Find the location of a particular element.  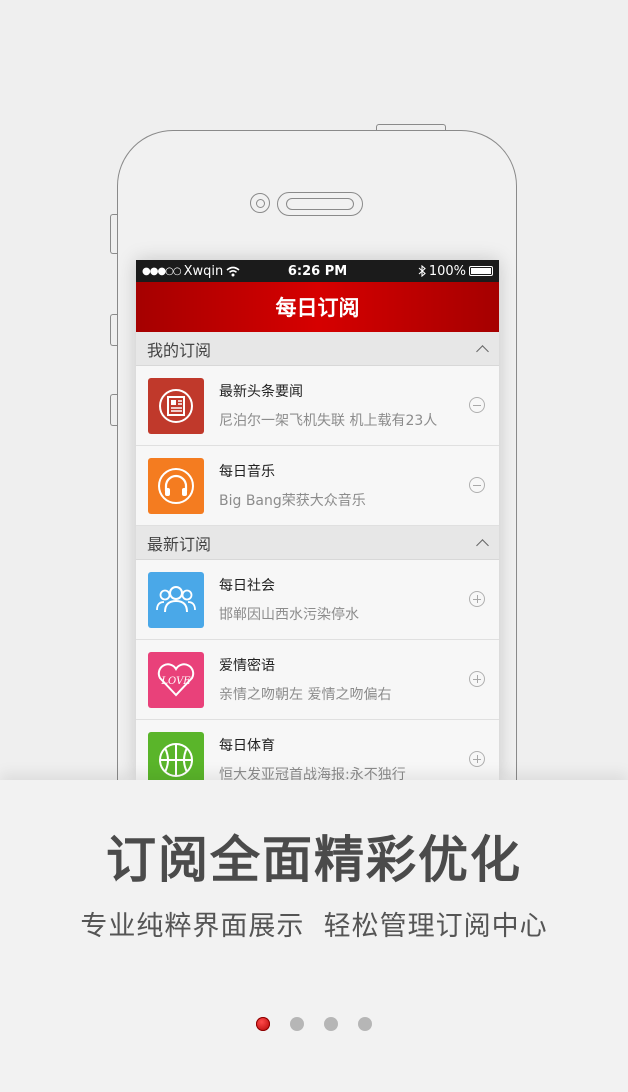

heart-love-icon: LOVE is located at coordinates (176, 679).